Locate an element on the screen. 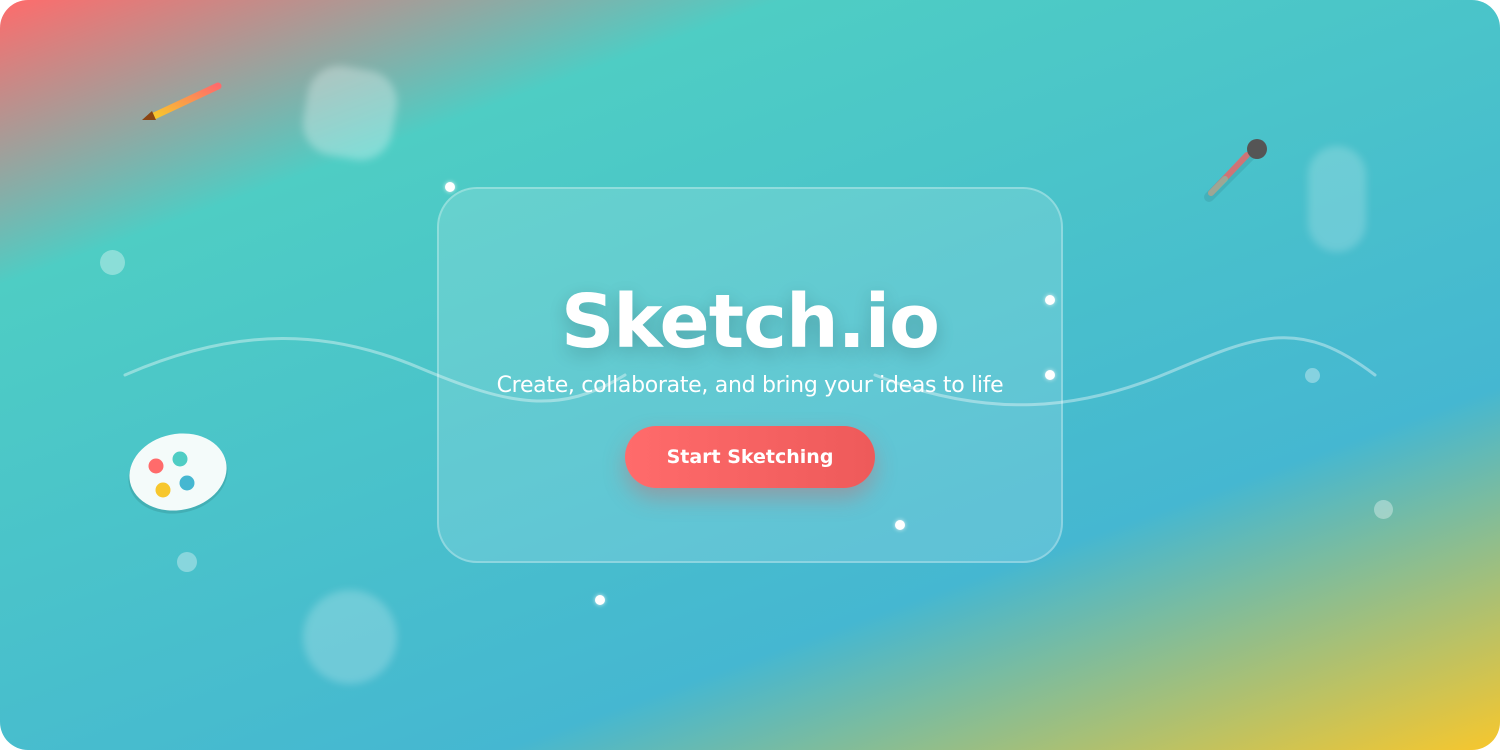  pencil-icon is located at coordinates (182, 101).